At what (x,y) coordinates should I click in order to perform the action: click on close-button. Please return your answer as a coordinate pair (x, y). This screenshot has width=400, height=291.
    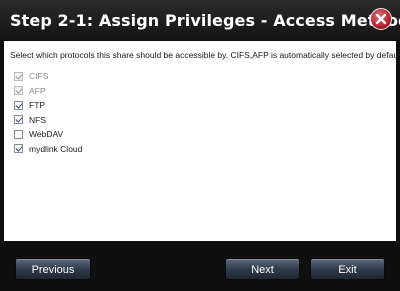
    Looking at the image, I should click on (381, 19).